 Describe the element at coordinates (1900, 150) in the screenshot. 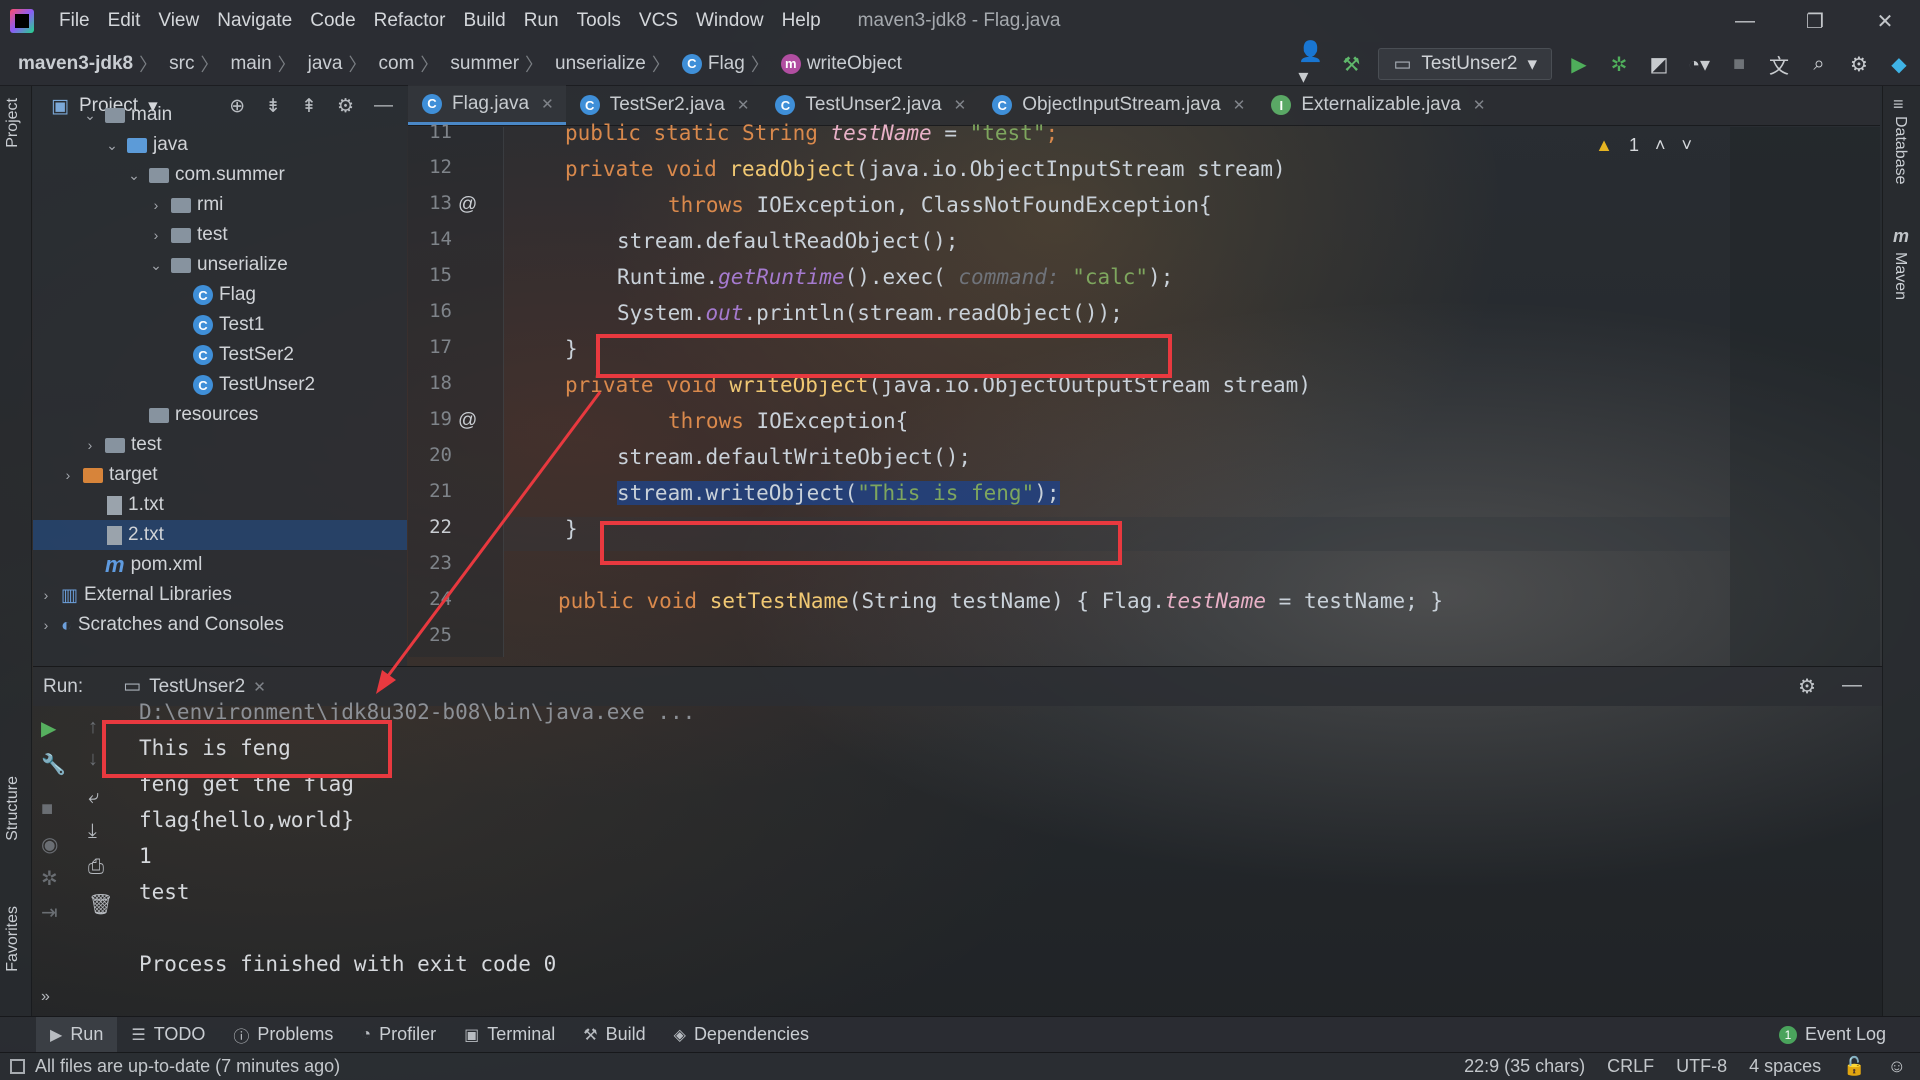

I see `database-tool-tab: Database` at that location.